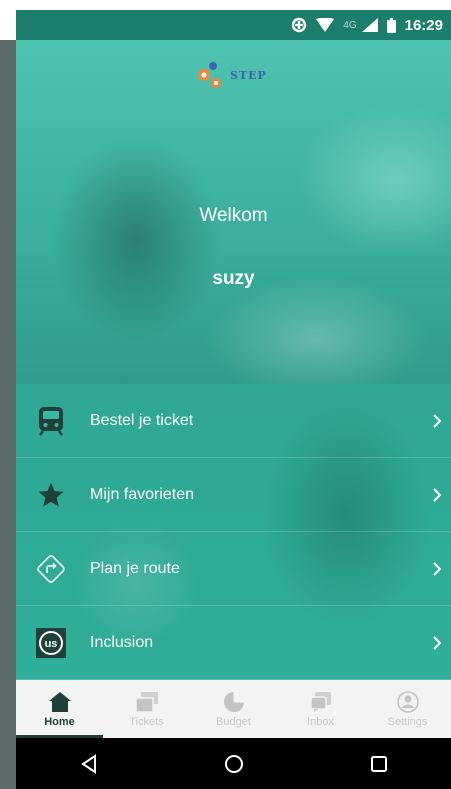 Image resolution: width=451 pixels, height=789 pixels. I want to click on inclusion-badge-text: us, so click(51, 644).